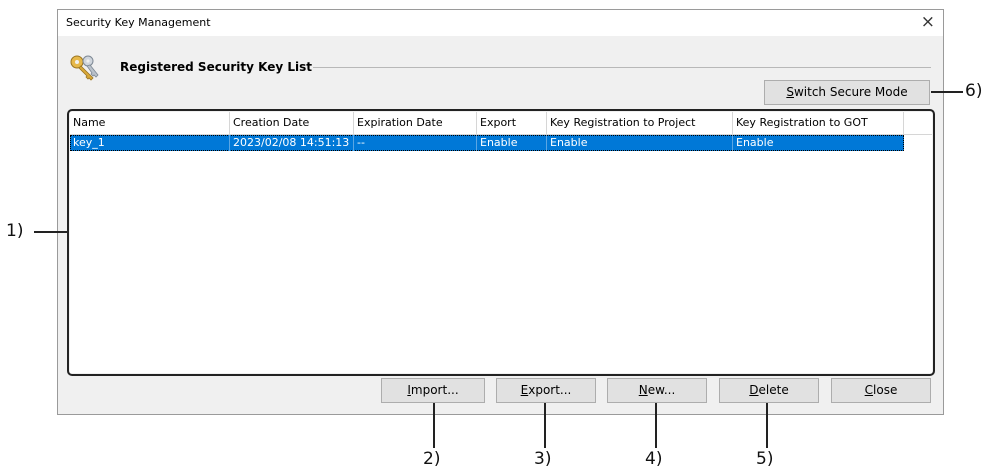 The height and width of the screenshot is (472, 988). What do you see at coordinates (790, 92) in the screenshot?
I see `button-mnemonic: S` at bounding box center [790, 92].